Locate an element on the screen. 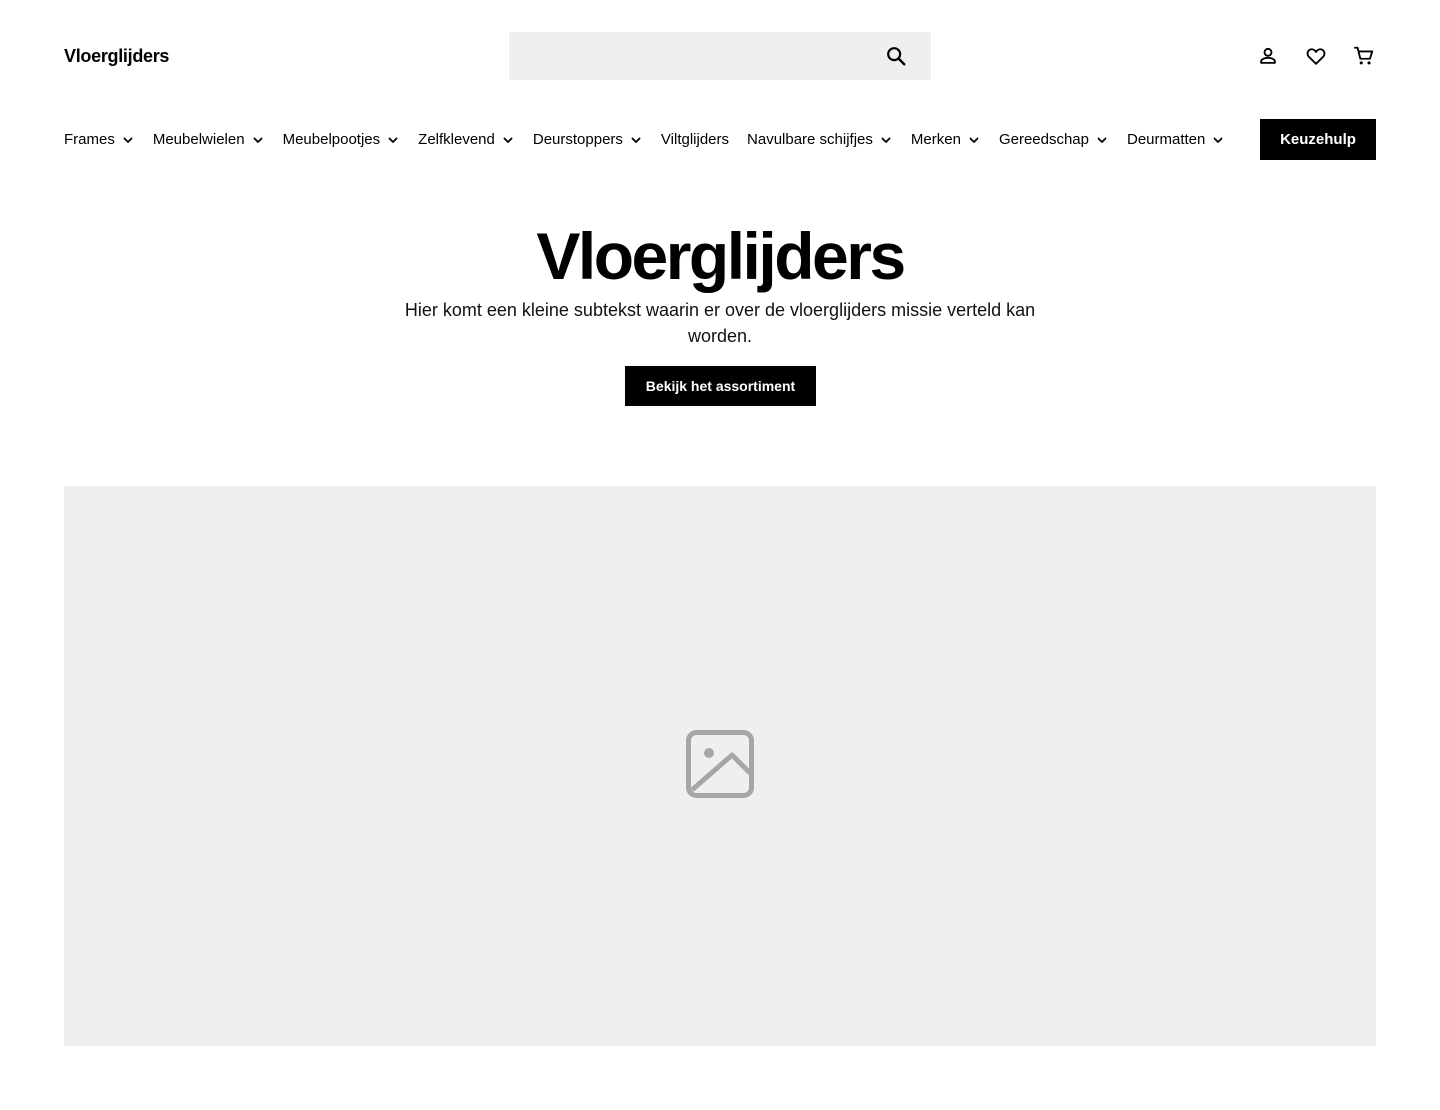 The width and height of the screenshot is (1440, 1110). nav-item-gereedschap: Gereedschap is located at coordinates (1054, 139).